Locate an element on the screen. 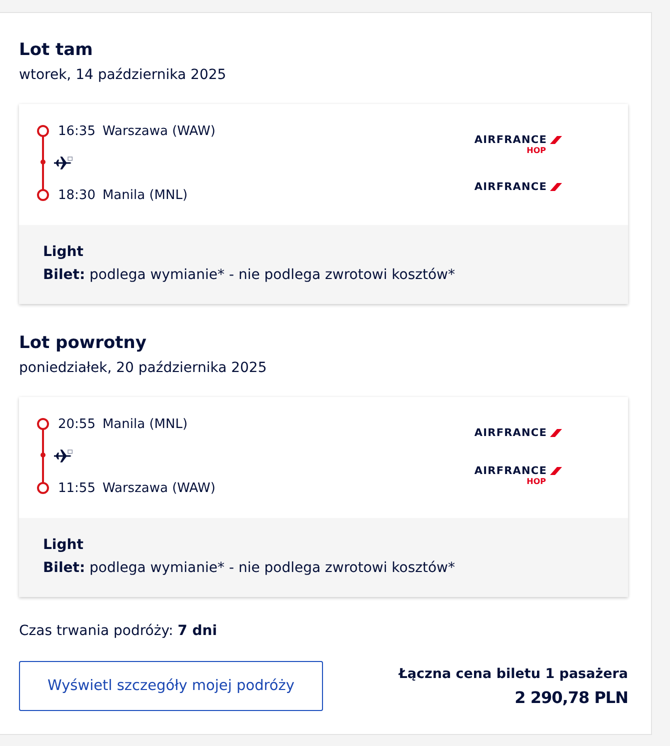 This screenshot has height=746, width=670. total-price: 2 290,78 PLN is located at coordinates (571, 698).